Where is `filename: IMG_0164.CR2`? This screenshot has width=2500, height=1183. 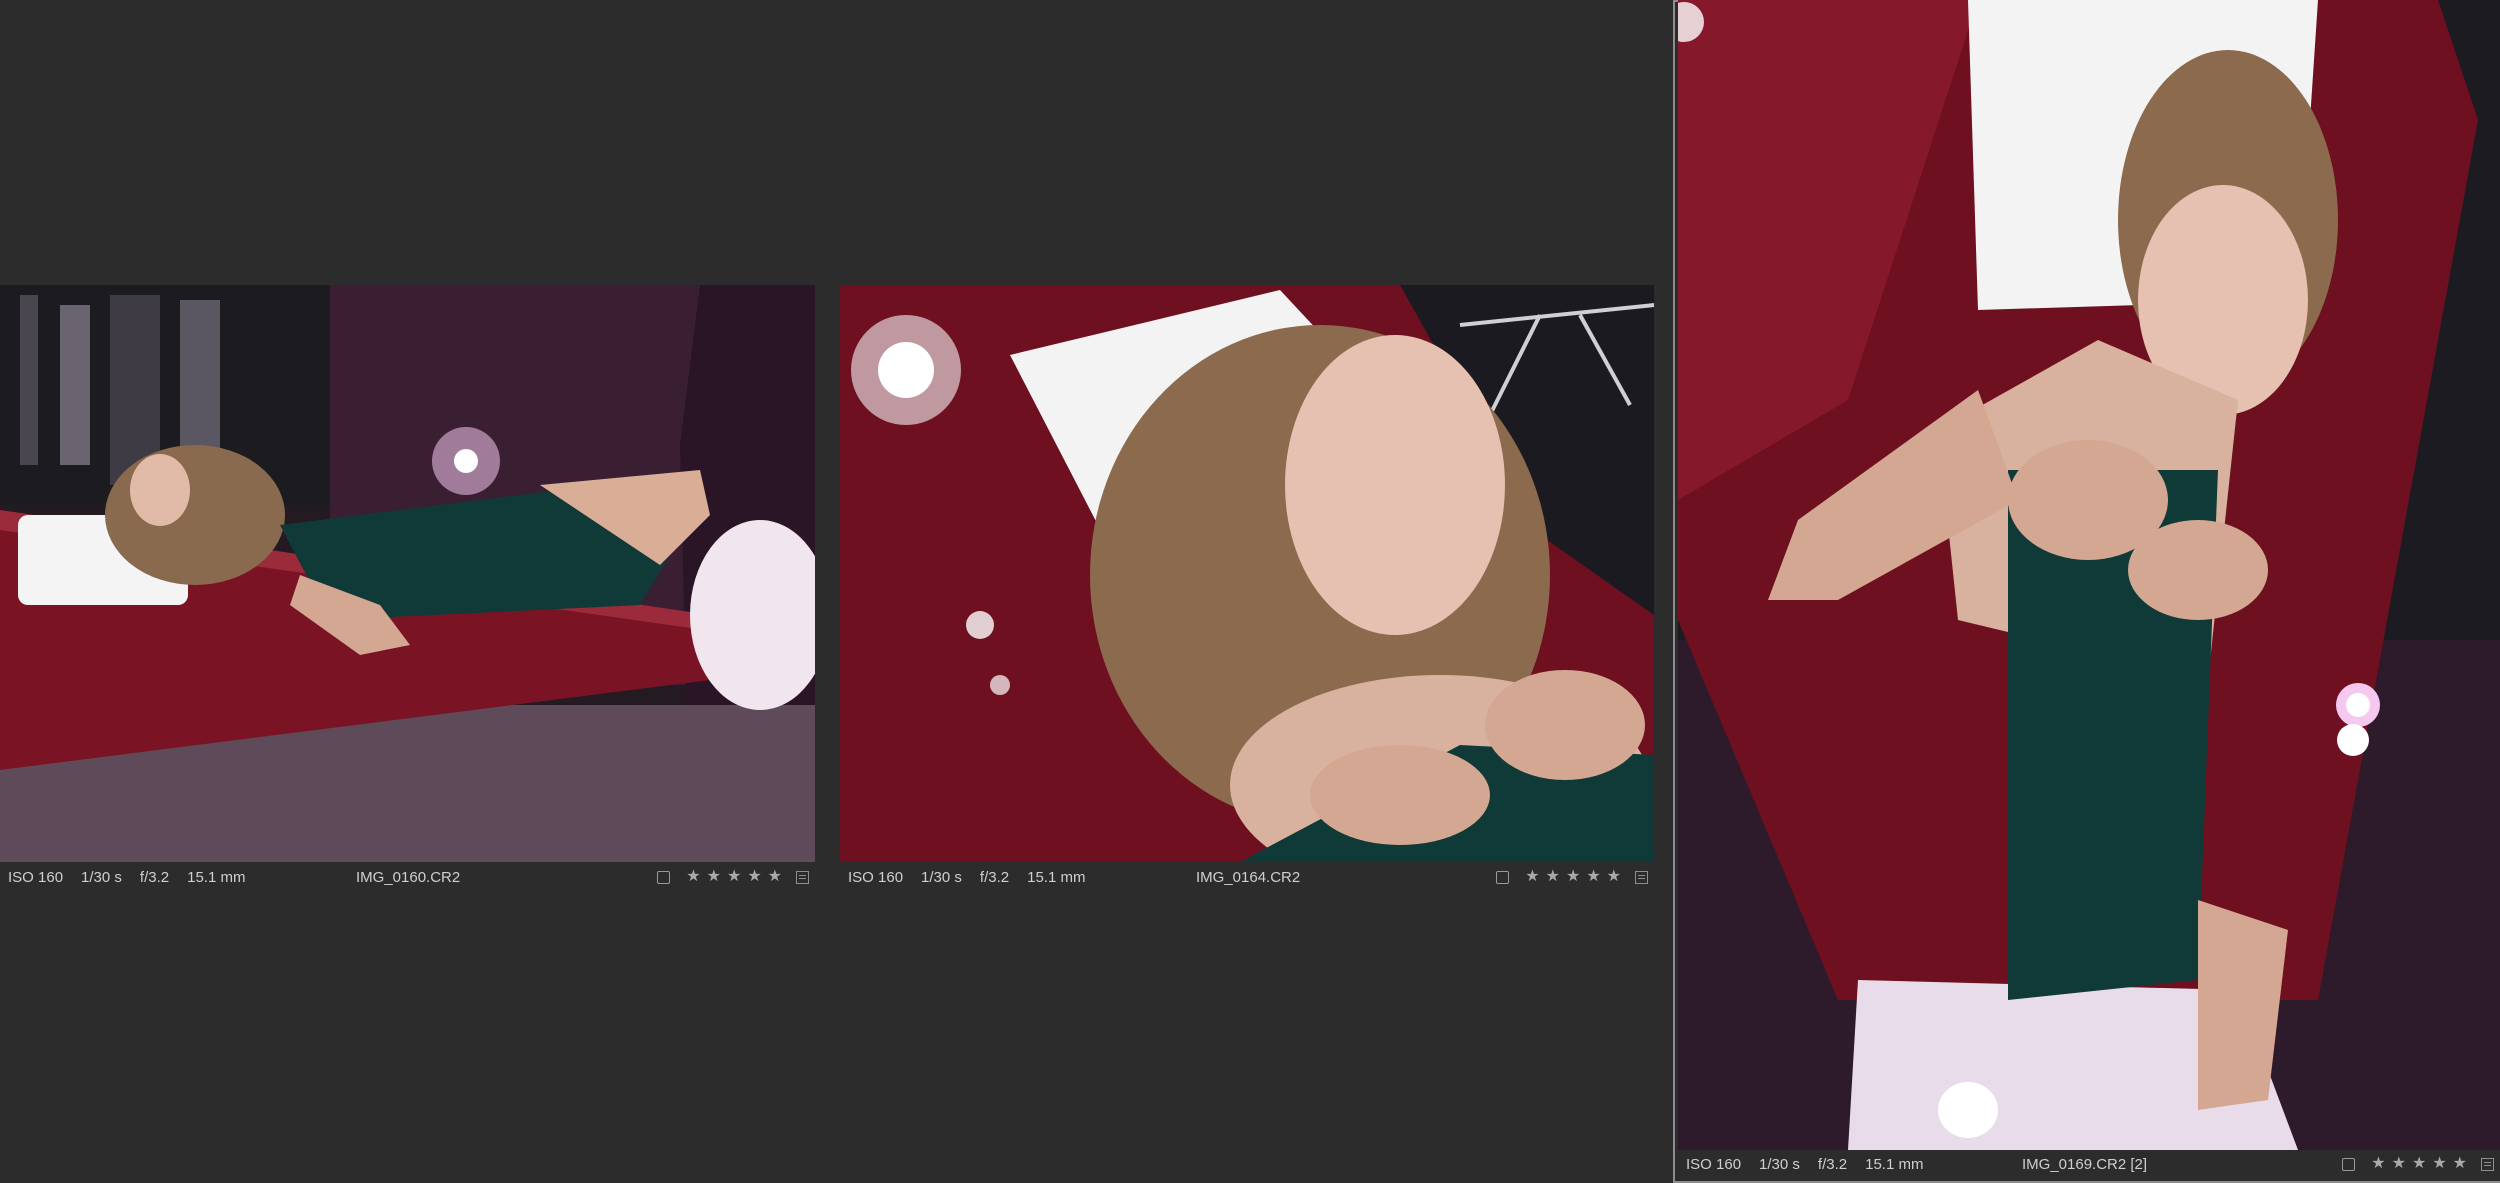
filename: IMG_0164.CR2 is located at coordinates (1248, 877).